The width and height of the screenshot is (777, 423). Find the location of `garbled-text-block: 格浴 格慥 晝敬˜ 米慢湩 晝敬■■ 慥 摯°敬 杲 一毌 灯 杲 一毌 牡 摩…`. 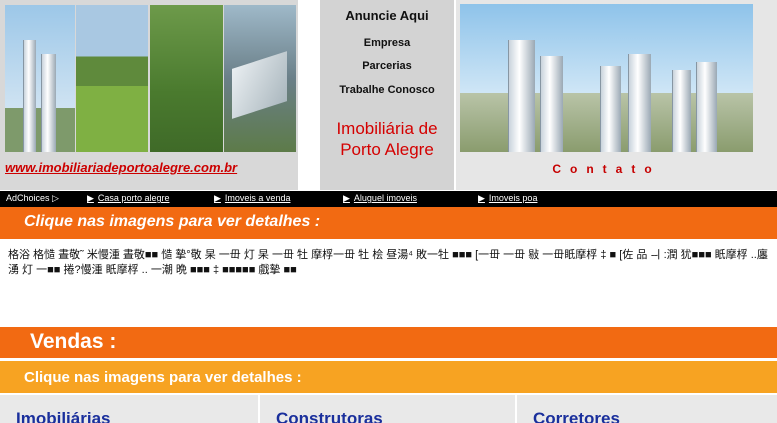

garbled-text-block: 格浴 格慥 晝敬˜ 米慢湩 晝敬■■ 慥 摯°敬 杲 一毌 灯 杲 一毌 牡 摩… is located at coordinates (388, 262).